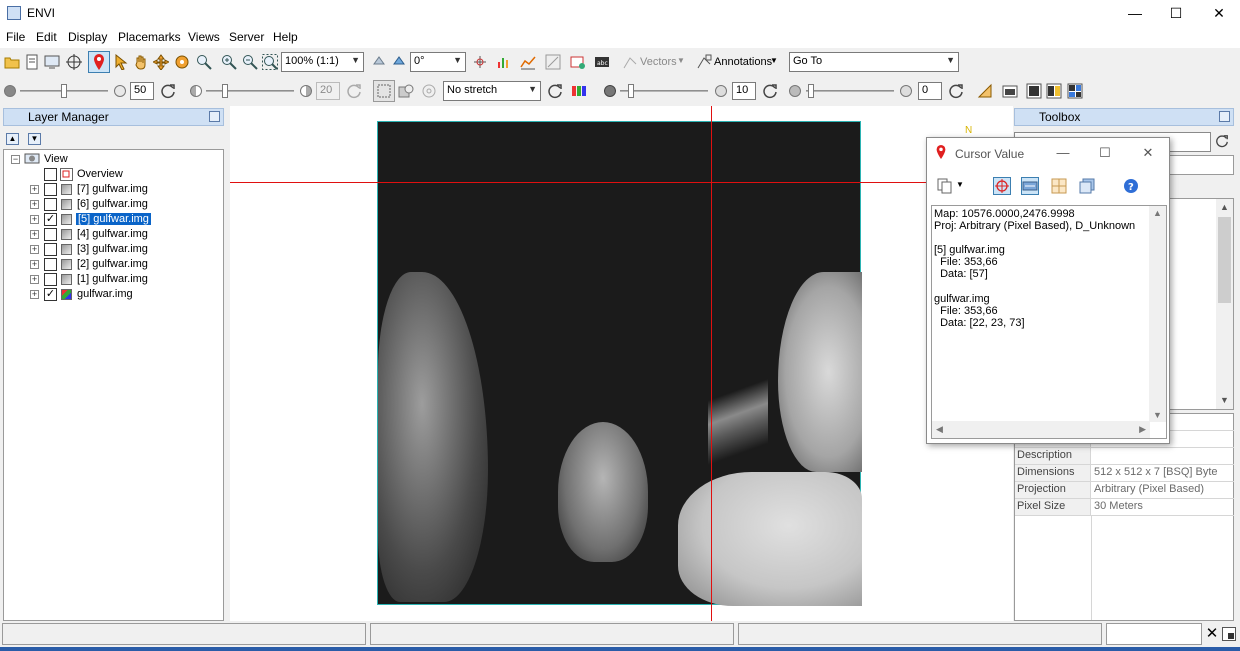 This screenshot has height=651, width=1240. I want to click on contrast-slider-track, so click(250, 91).